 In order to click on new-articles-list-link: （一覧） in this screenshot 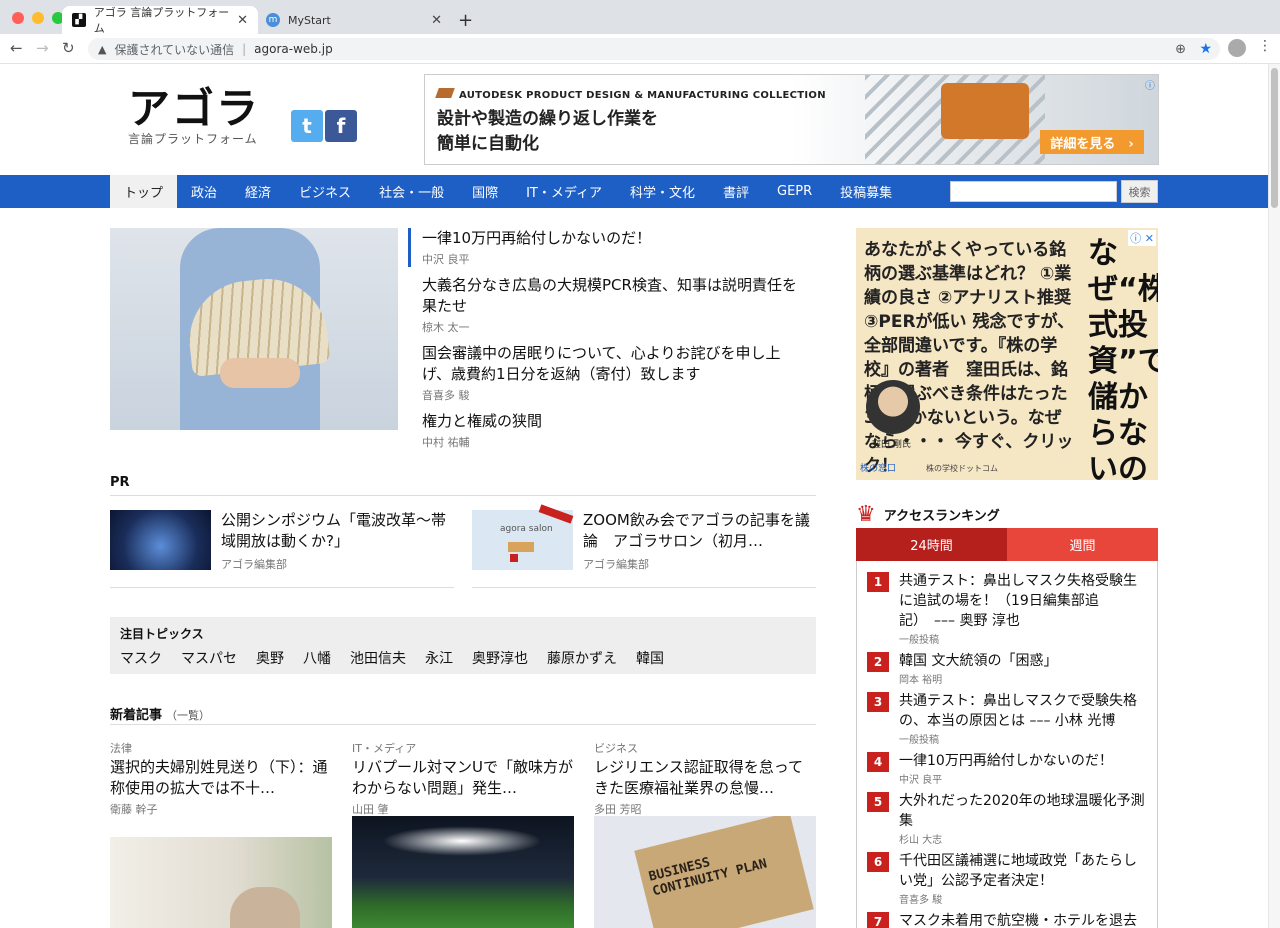, I will do `click(188, 715)`.